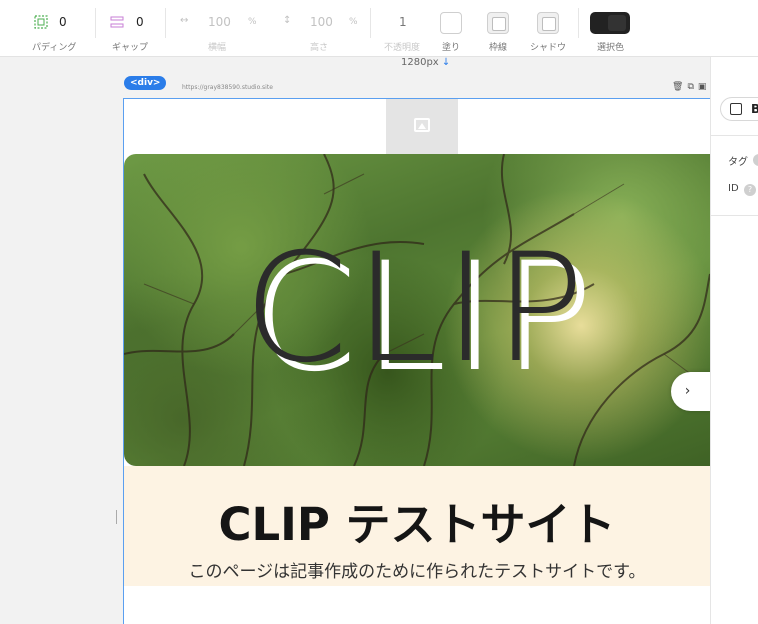 The height and width of the screenshot is (624, 758). I want to click on height-arrows-icon: ↕, so click(287, 20).